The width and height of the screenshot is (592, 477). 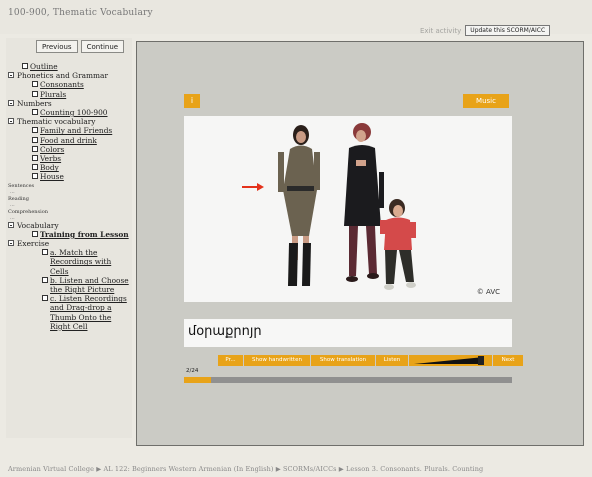 What do you see at coordinates (70, 243) in the screenshot?
I see `tree-section-exercise: Exercise` at bounding box center [70, 243].